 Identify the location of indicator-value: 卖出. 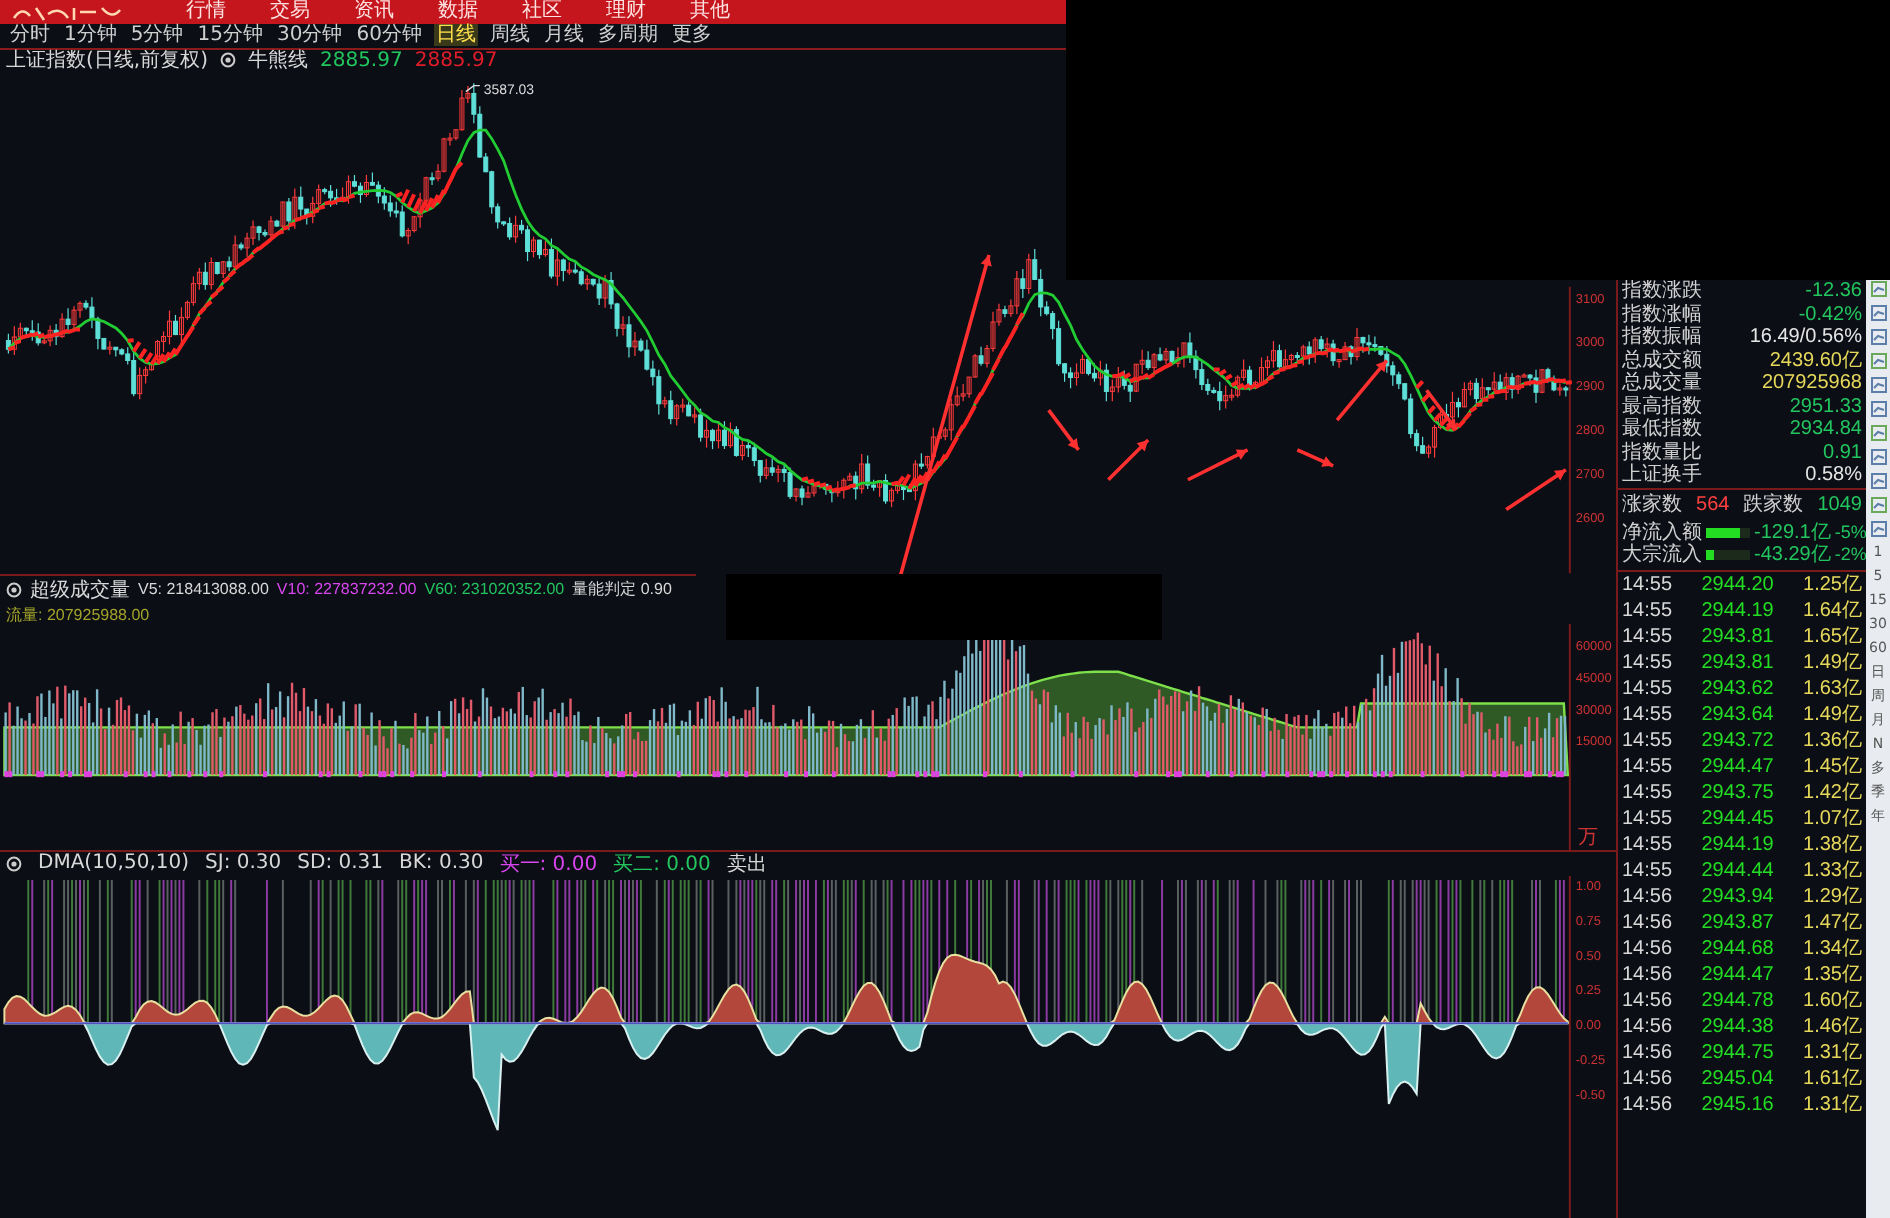
(746, 864).